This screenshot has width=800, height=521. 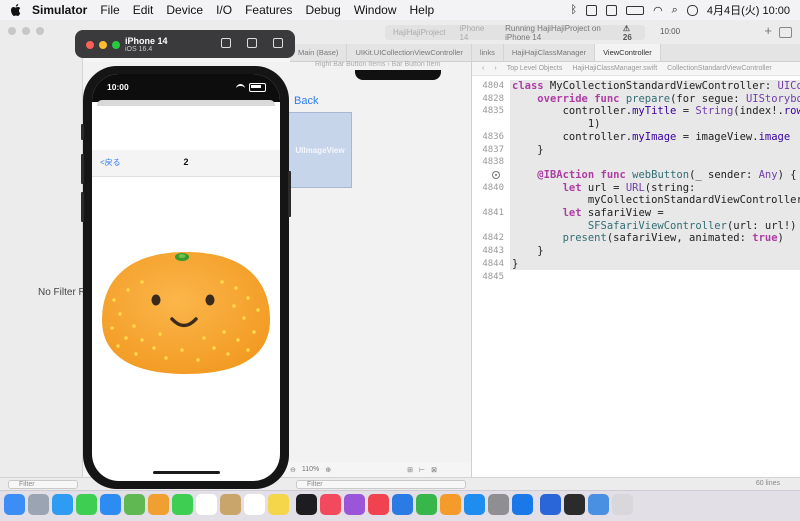 I want to click on action-button, so click(x=82, y=132).